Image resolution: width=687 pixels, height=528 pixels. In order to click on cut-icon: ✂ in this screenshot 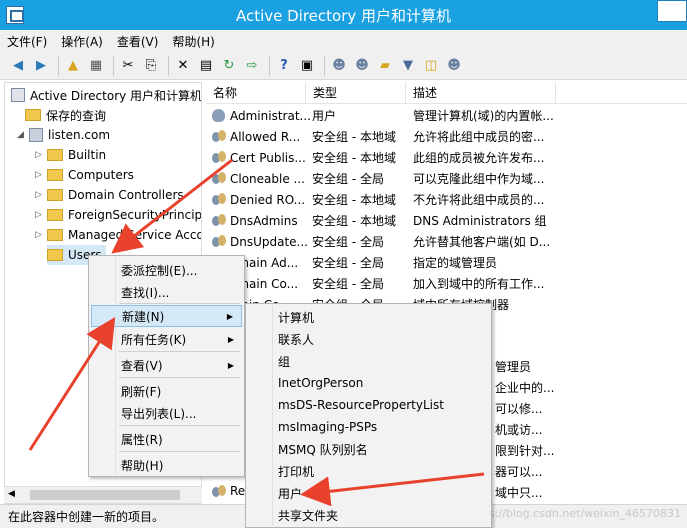, I will do `click(128, 66)`.